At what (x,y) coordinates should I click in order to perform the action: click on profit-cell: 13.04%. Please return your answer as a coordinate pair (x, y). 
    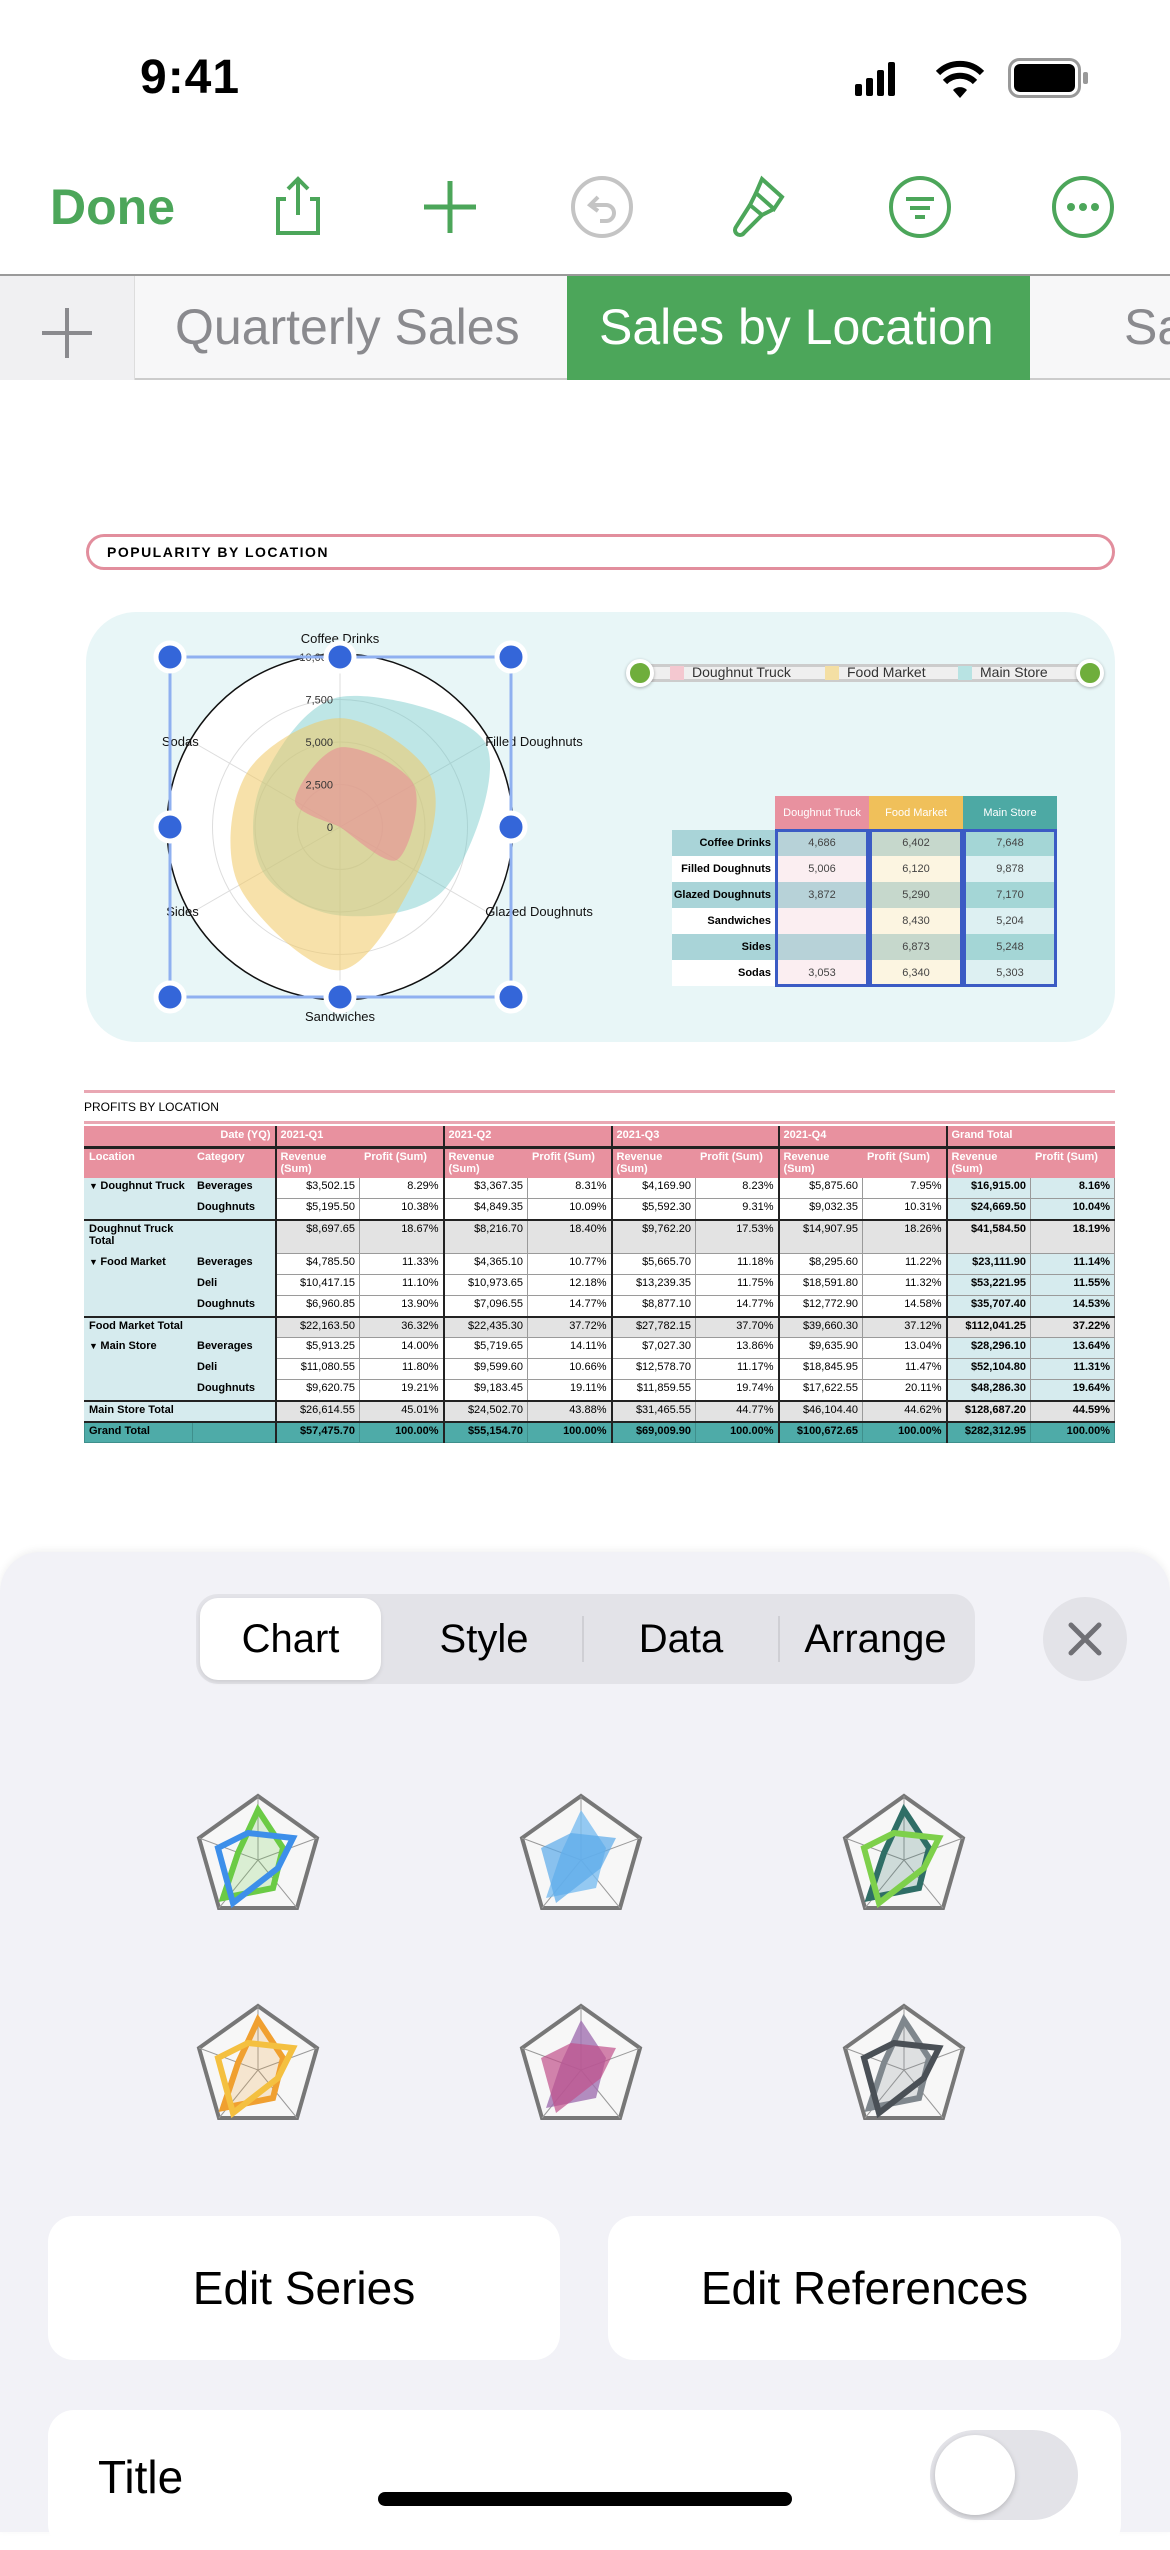
    Looking at the image, I should click on (904, 1348).